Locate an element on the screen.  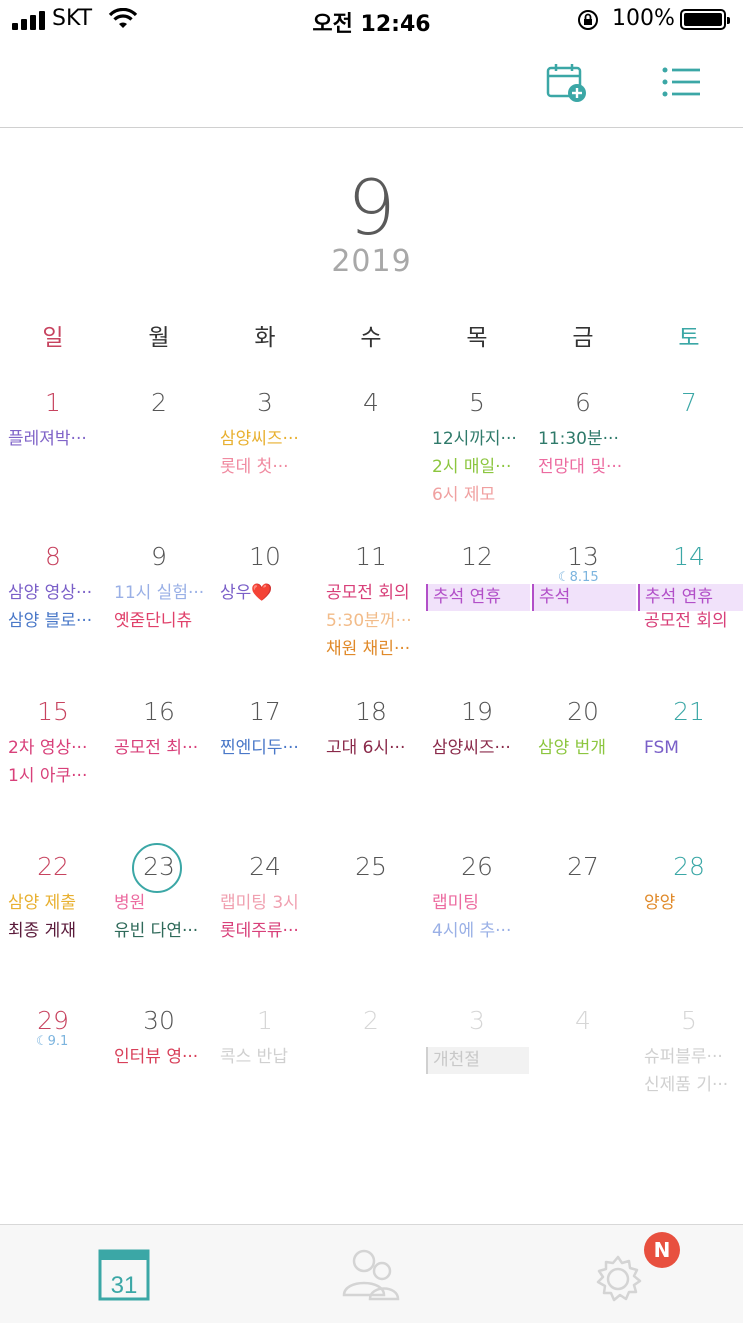
holiday-bar-label: 추석 연휴 is located at coordinates (679, 597).